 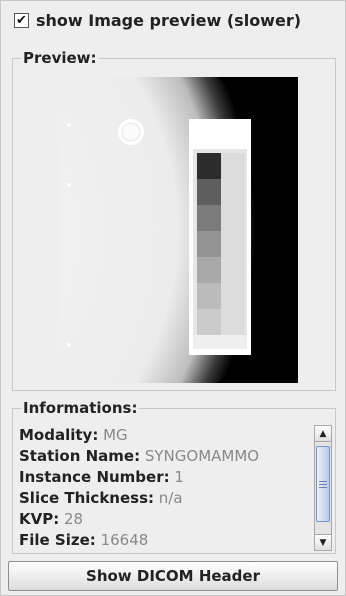 I want to click on info-row-station-name: Station Name: SYNGOMAMMO, so click(x=164, y=456).